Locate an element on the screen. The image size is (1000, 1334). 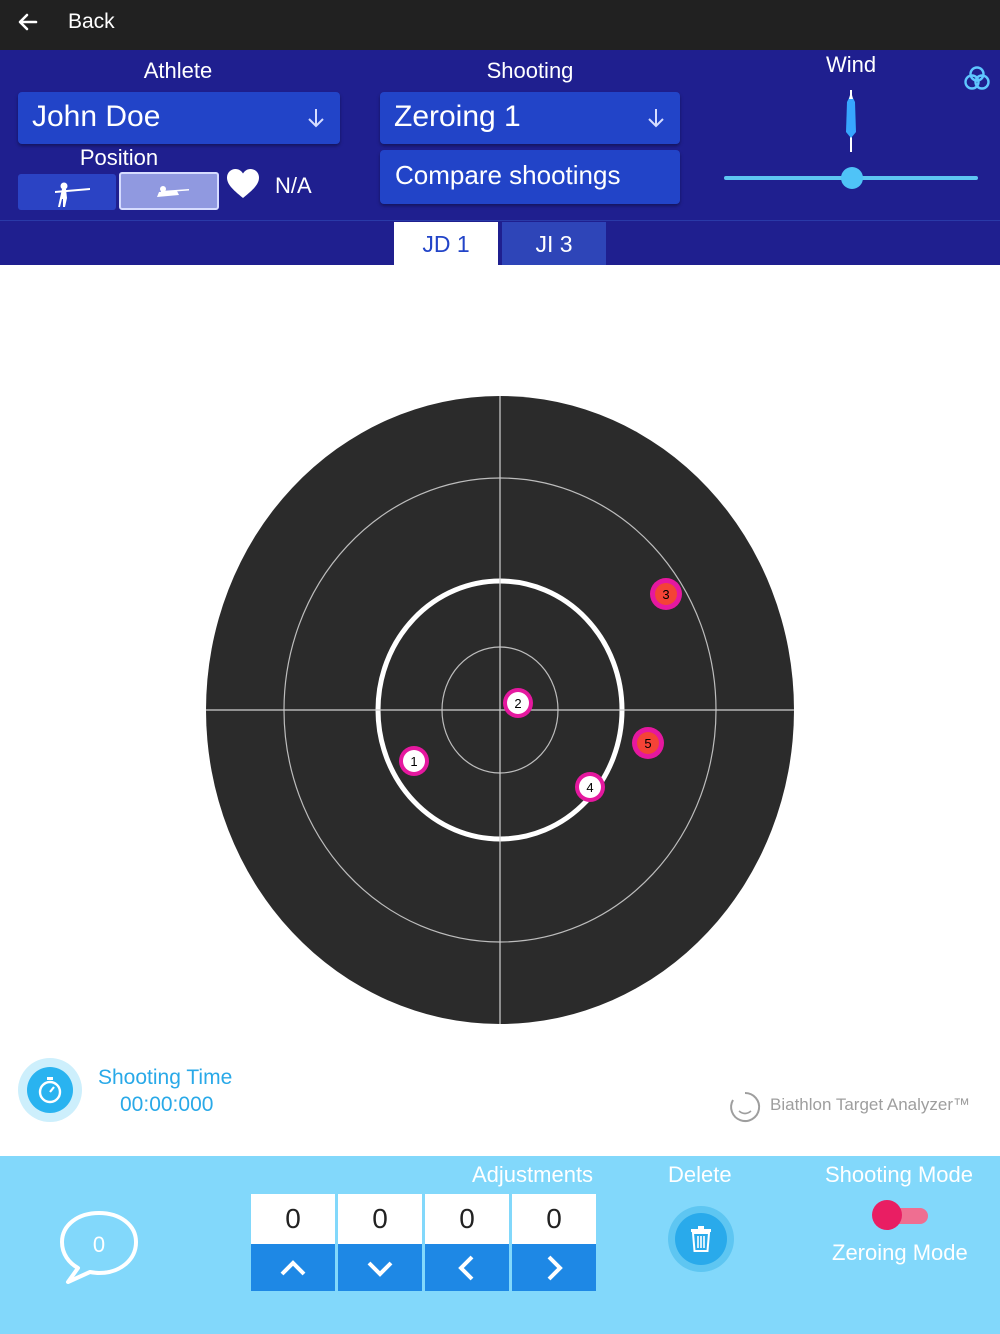
adjust-up-button is located at coordinates (293, 1267).